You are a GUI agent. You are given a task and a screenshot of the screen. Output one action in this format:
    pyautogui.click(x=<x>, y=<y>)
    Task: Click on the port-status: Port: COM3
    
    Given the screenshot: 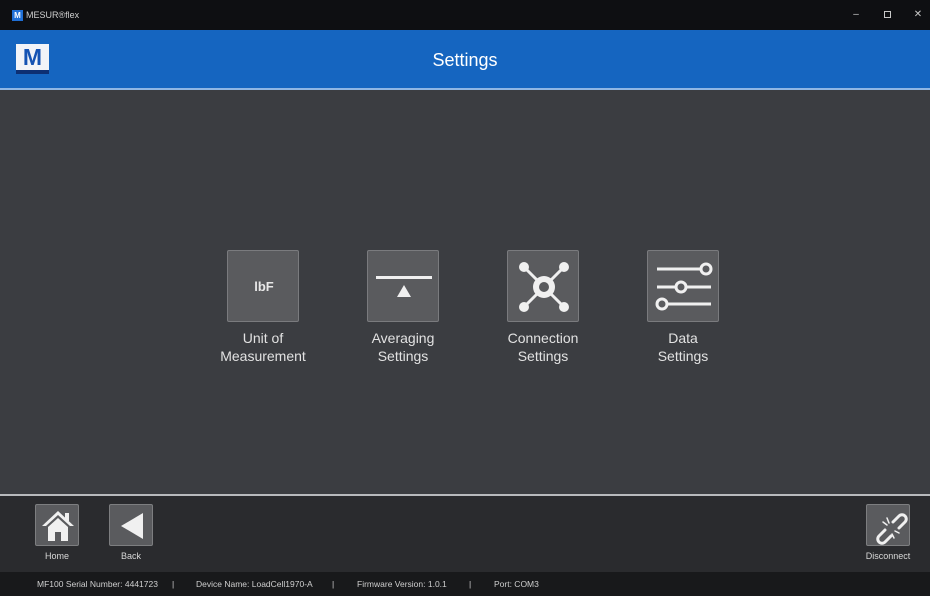 What is the action you would take?
    pyautogui.click(x=516, y=584)
    